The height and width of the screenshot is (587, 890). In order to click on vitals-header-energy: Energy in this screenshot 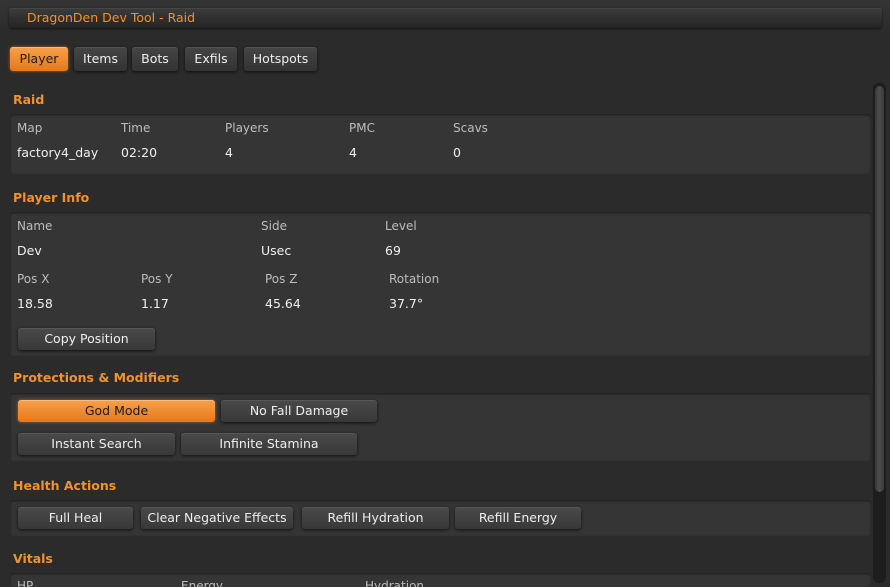, I will do `click(202, 583)`.